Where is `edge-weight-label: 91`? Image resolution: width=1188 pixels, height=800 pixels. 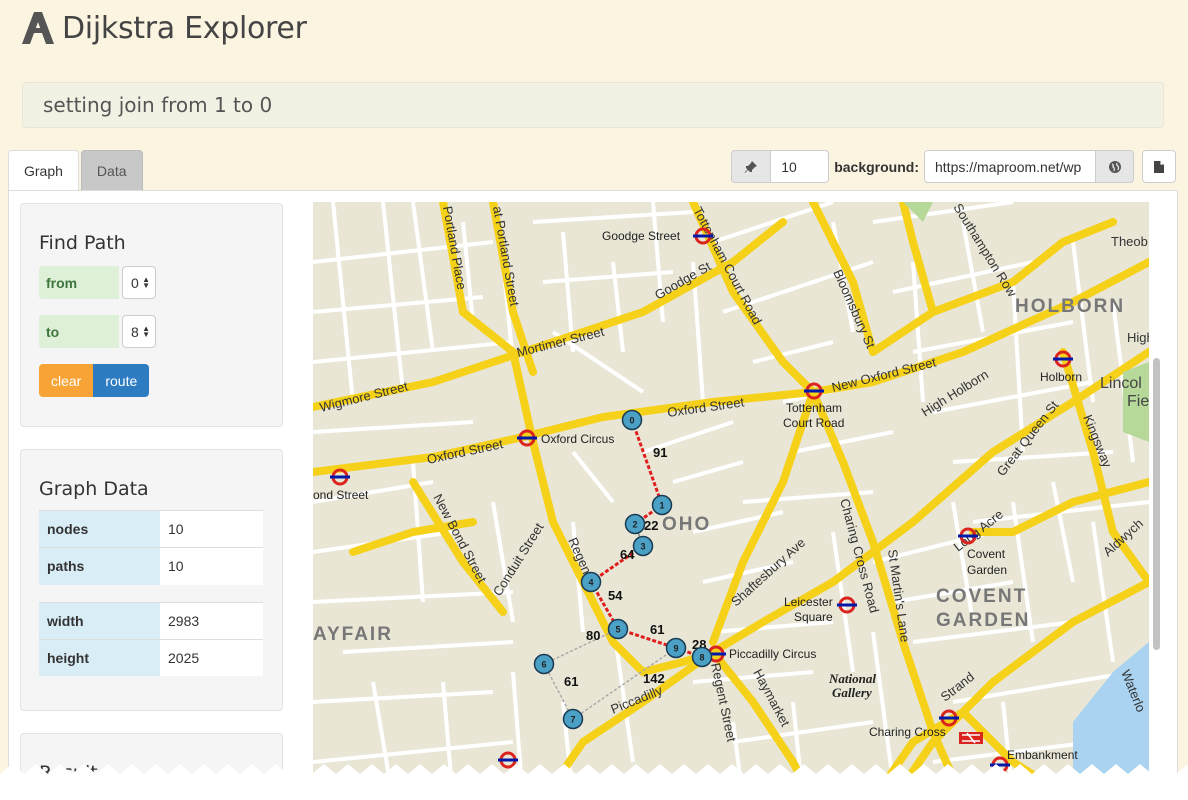
edge-weight-label: 91 is located at coordinates (660, 452).